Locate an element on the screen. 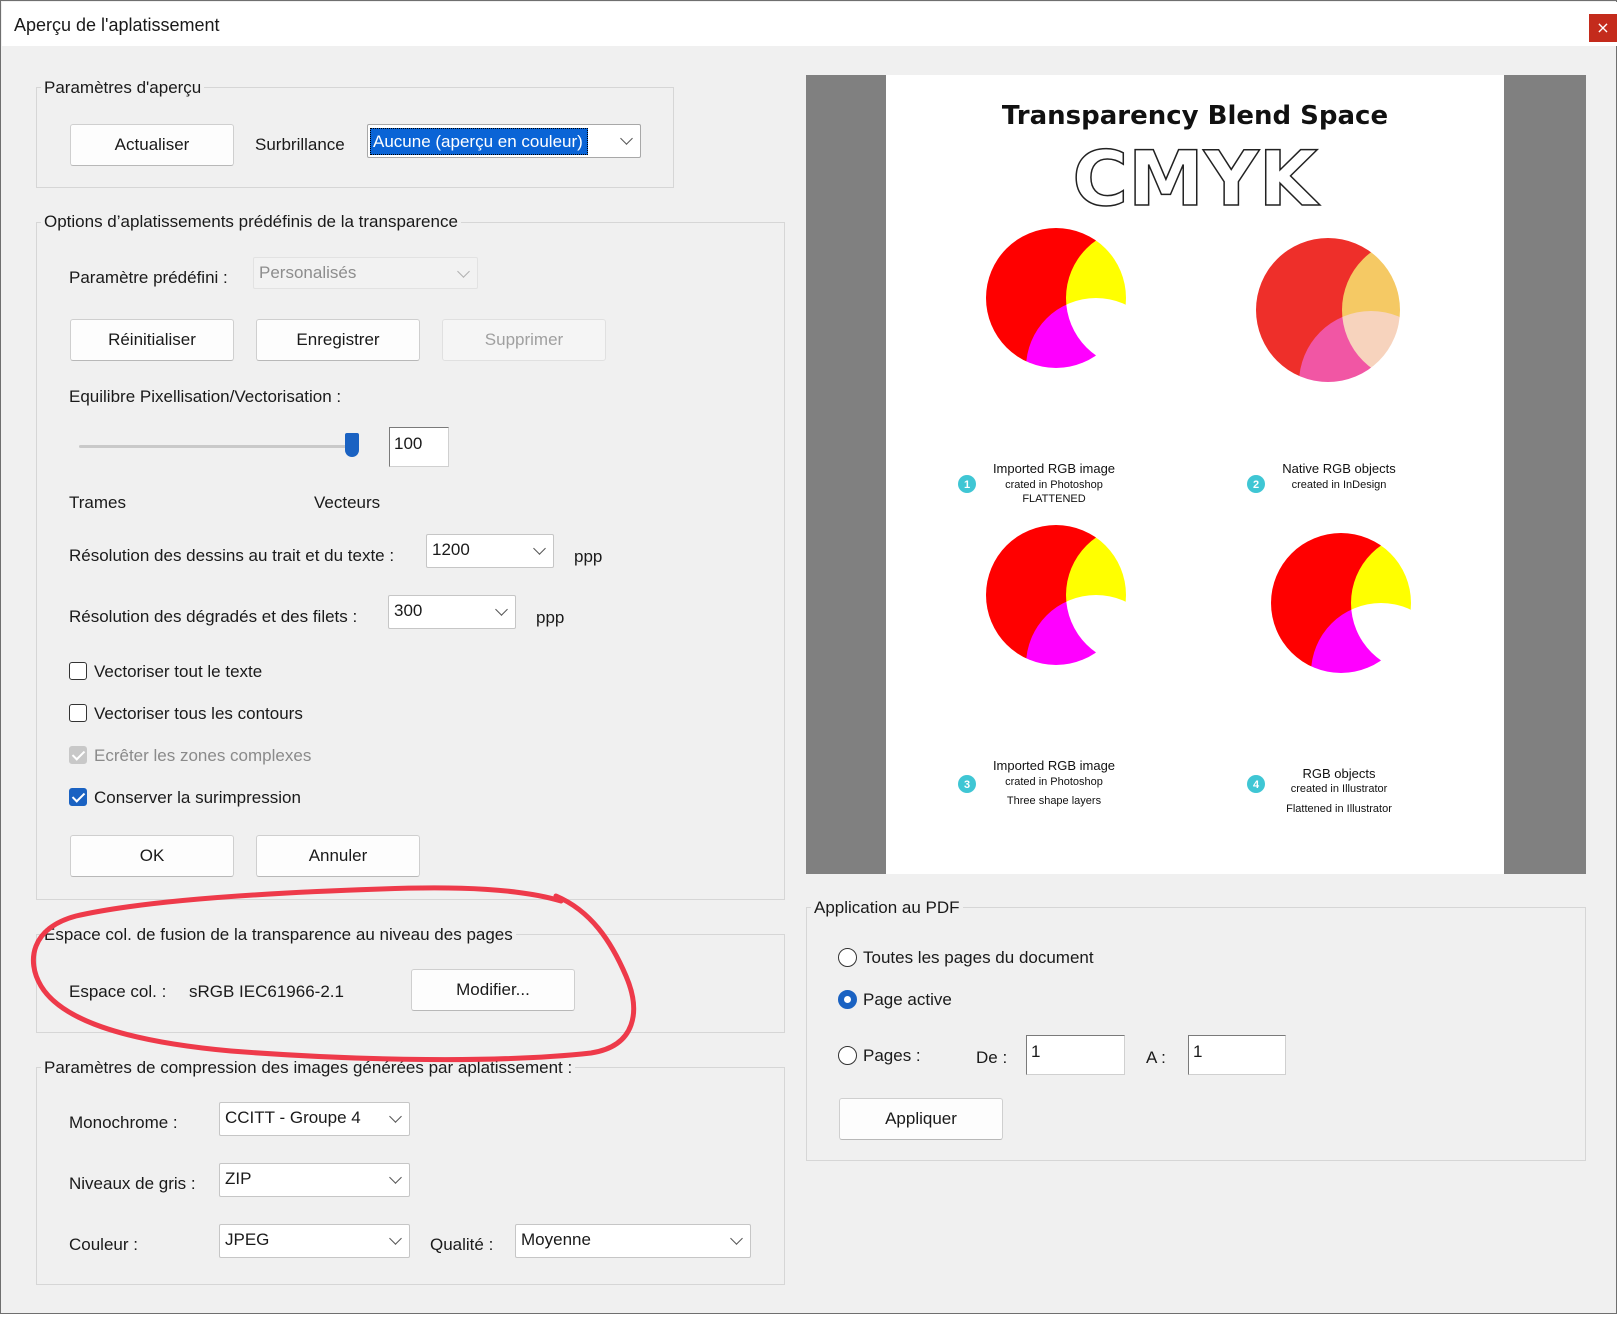 The width and height of the screenshot is (1619, 1317). step-2-number: 2 is located at coordinates (1256, 485).